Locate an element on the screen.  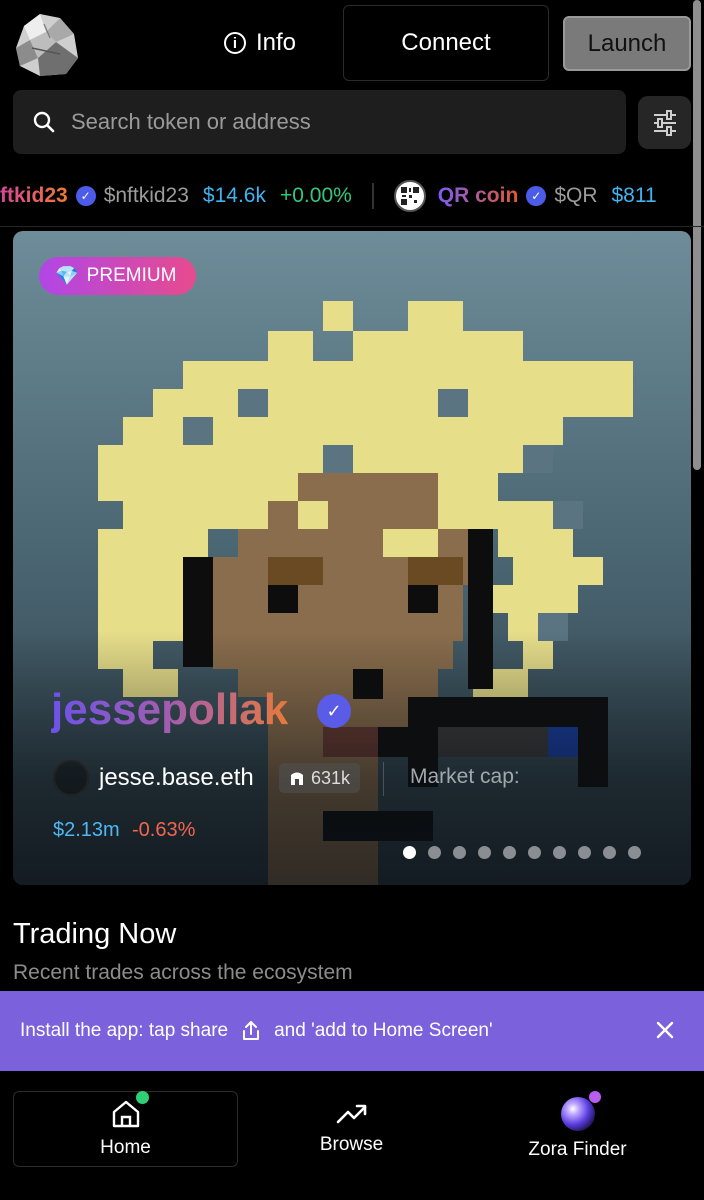
holders-count: 631k is located at coordinates (331, 777).